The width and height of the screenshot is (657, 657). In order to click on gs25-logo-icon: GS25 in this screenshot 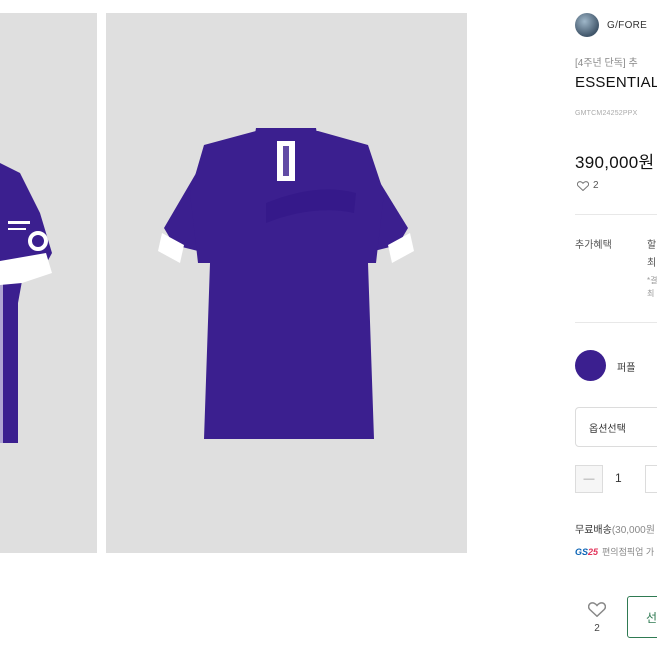, I will do `click(587, 551)`.